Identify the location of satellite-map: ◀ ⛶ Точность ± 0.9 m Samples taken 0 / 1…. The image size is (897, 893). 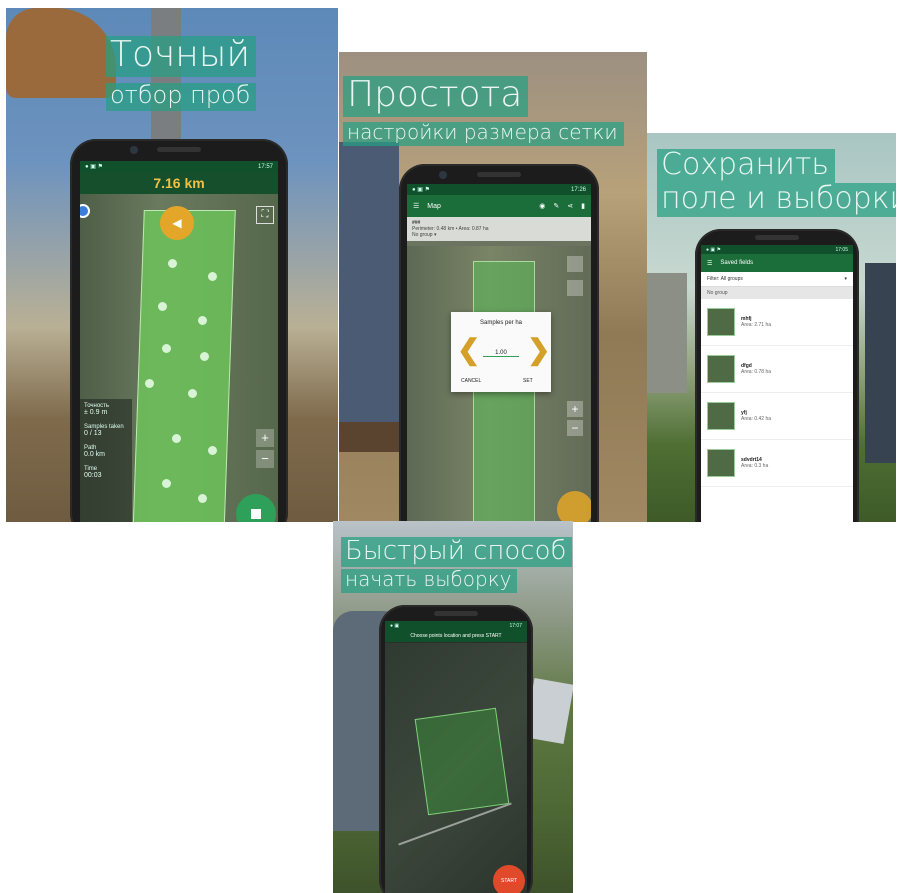
(179, 358).